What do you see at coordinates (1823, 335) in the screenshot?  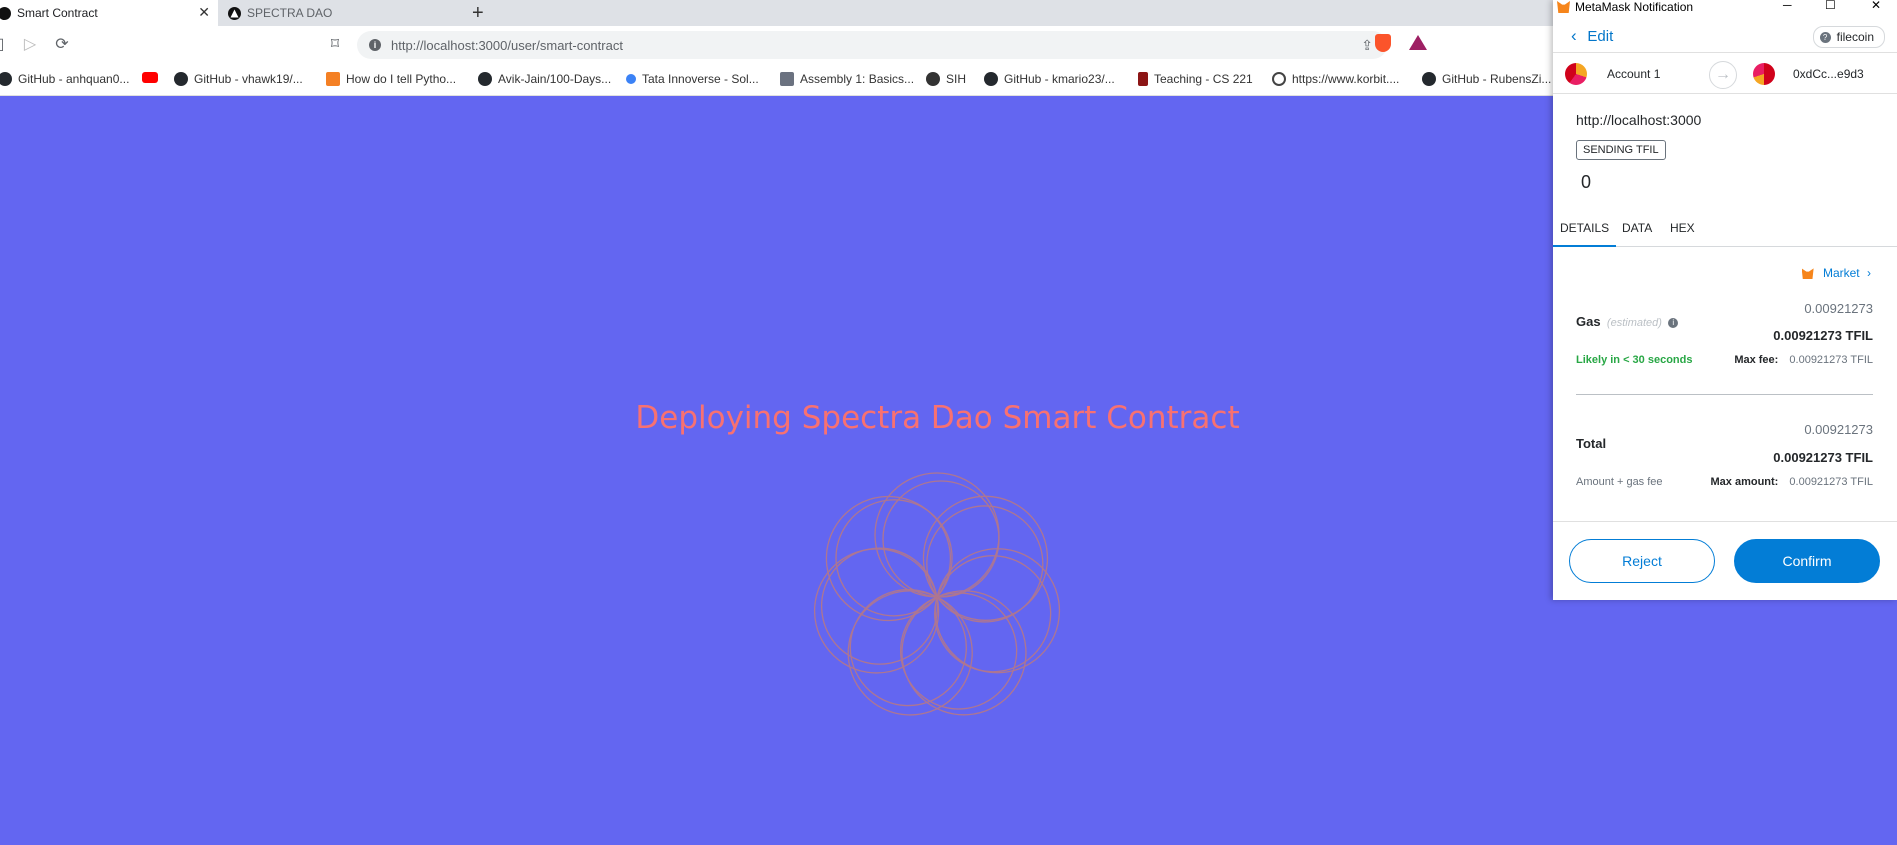 I see `gas-value-tfil: 0.00921273 TFIL` at bounding box center [1823, 335].